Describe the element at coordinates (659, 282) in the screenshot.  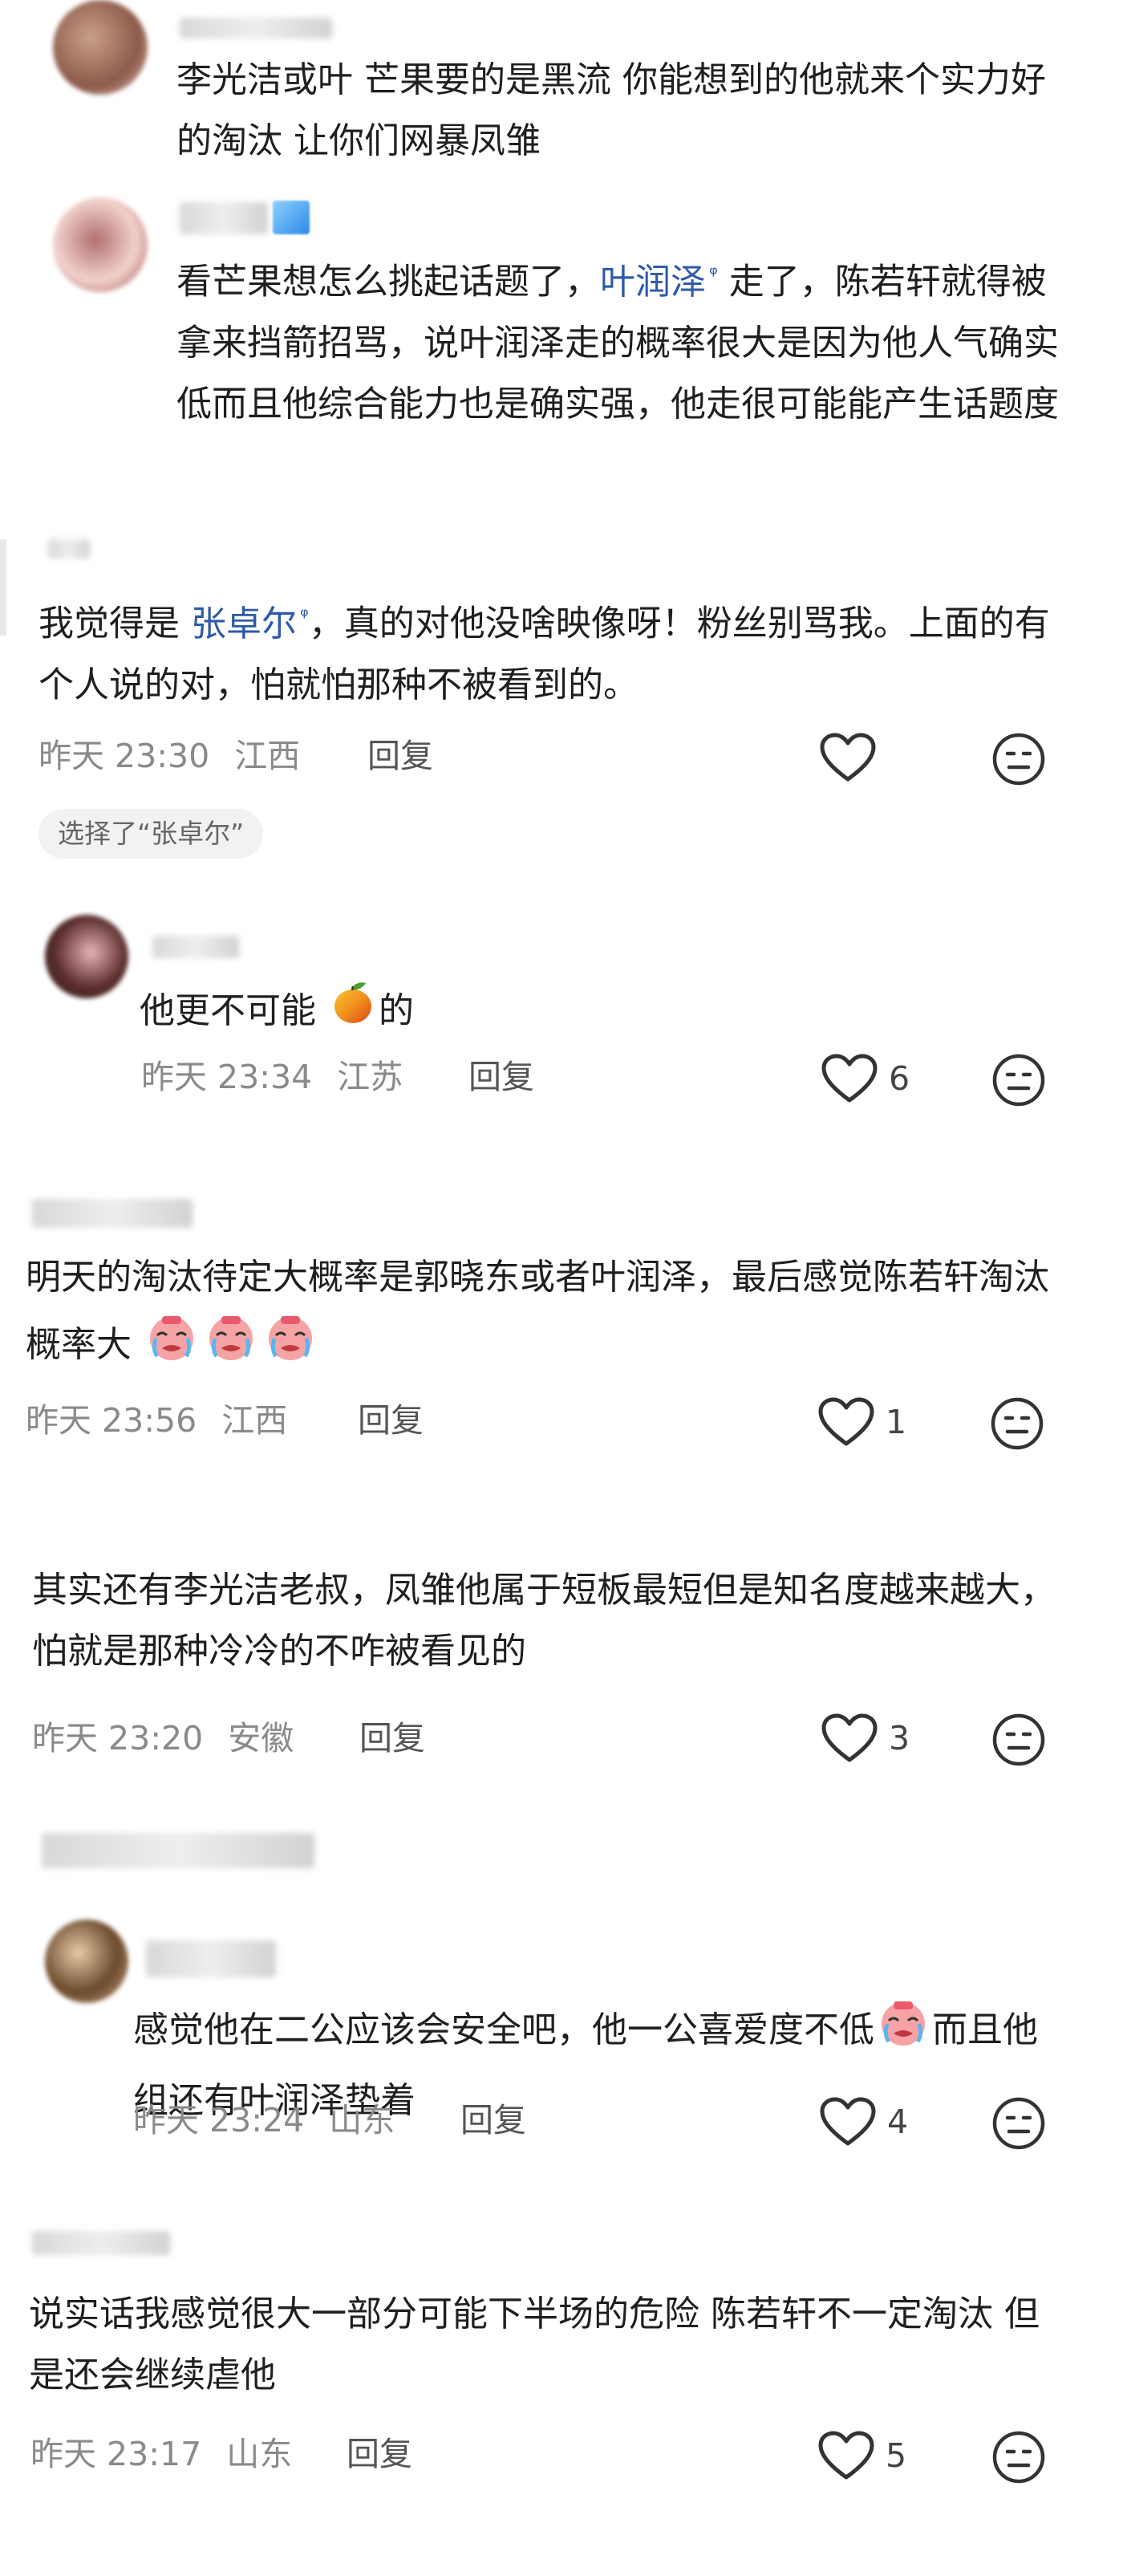
I see `mention-link: 叶润泽 ᵠ` at that location.